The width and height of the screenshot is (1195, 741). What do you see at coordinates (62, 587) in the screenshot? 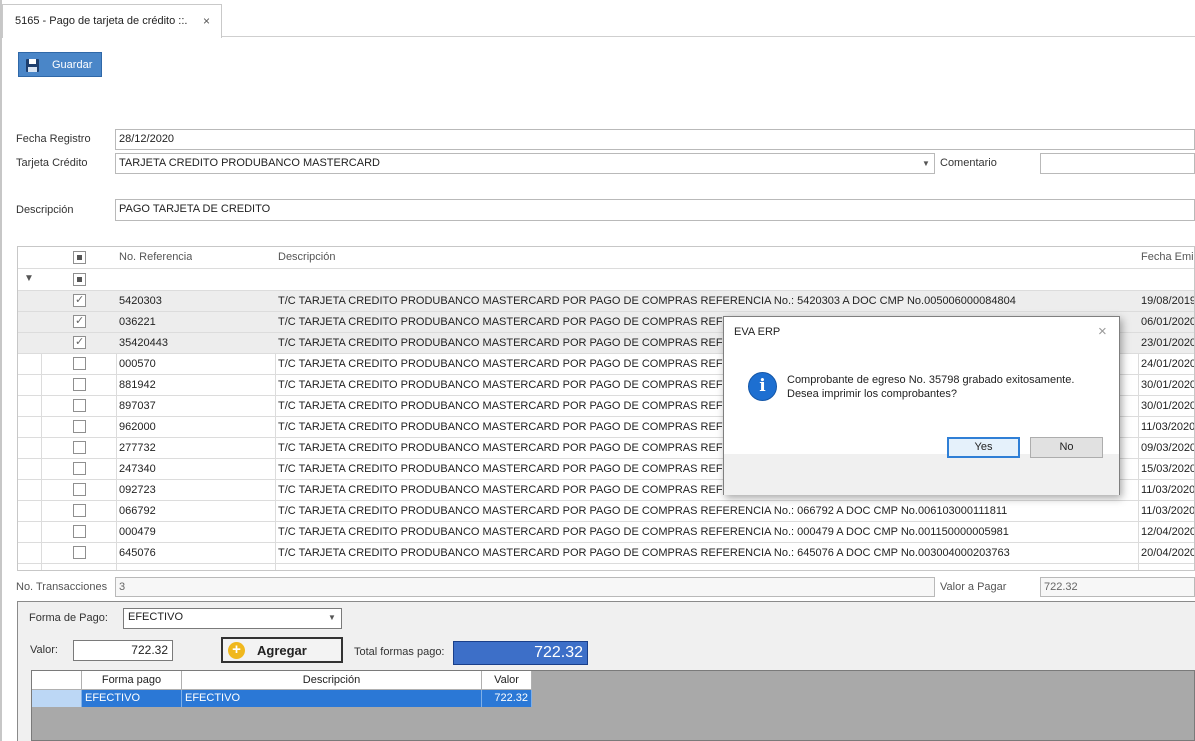
I see `no-transacciones-label: No. Transacciones` at bounding box center [62, 587].